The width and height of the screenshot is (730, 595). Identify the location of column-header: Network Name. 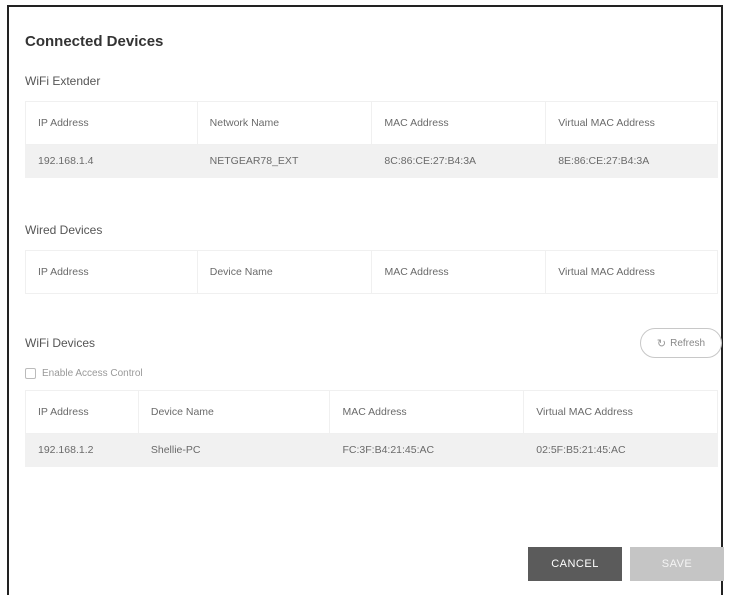
(284, 123).